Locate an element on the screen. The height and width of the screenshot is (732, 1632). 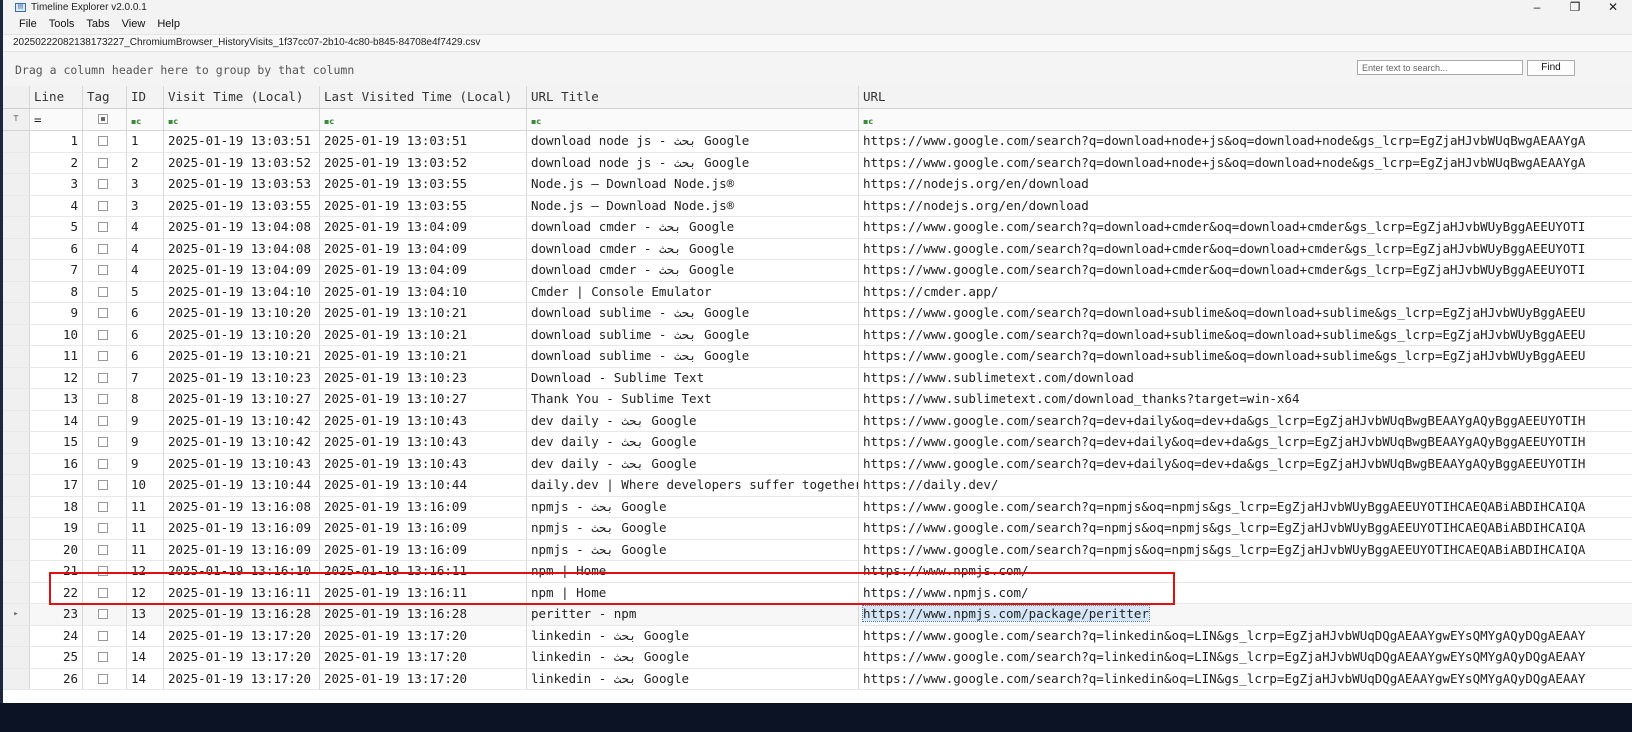
cell-line: 6 is located at coordinates (56, 248).